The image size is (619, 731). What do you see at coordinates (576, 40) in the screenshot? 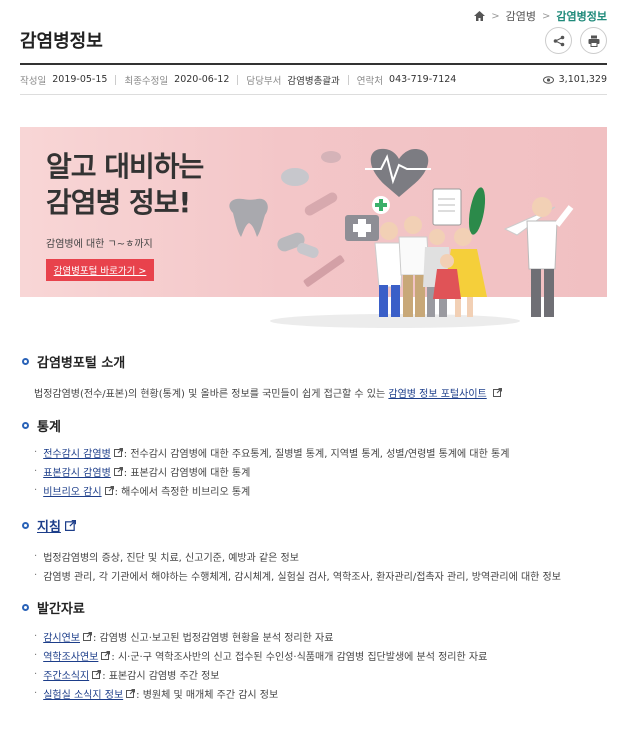
I see `page-tools` at bounding box center [576, 40].